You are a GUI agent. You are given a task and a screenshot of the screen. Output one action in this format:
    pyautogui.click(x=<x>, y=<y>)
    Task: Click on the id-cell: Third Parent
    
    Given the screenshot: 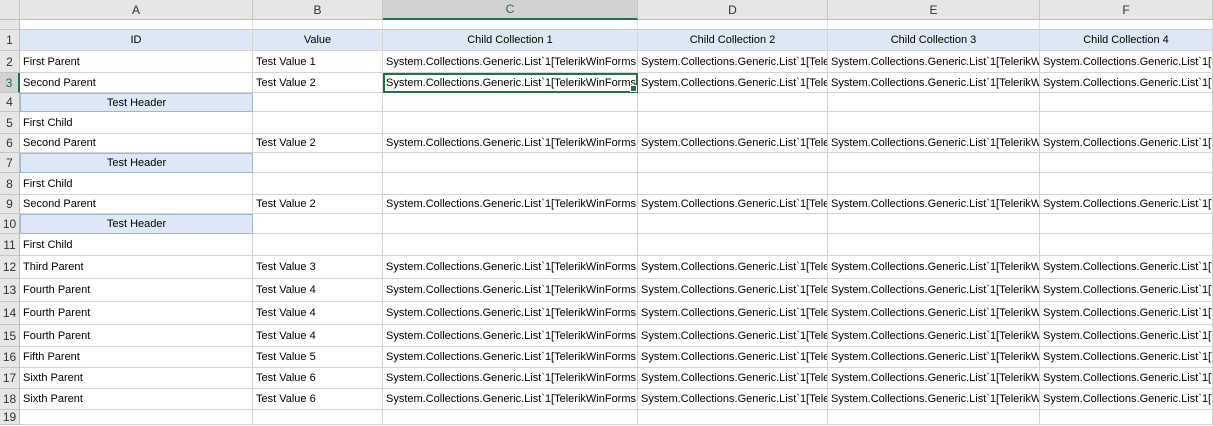 What is the action you would take?
    pyautogui.click(x=136, y=267)
    